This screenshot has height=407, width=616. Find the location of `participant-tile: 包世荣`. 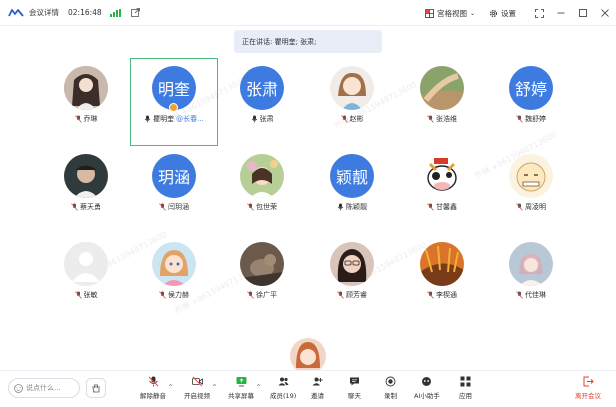

participant-tile: 包世荣 is located at coordinates (262, 188).